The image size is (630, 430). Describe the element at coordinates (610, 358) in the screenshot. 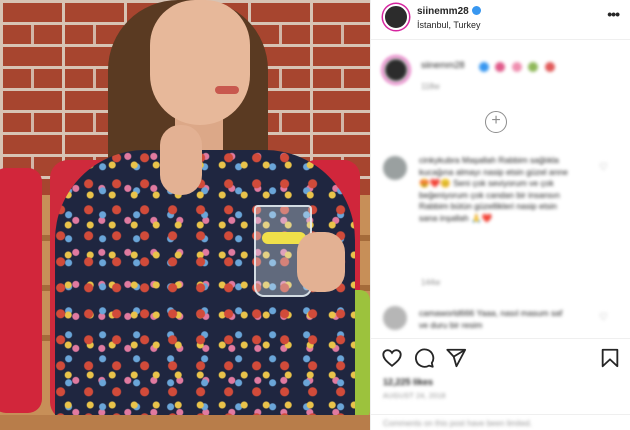

I see `bookmark-icon` at that location.